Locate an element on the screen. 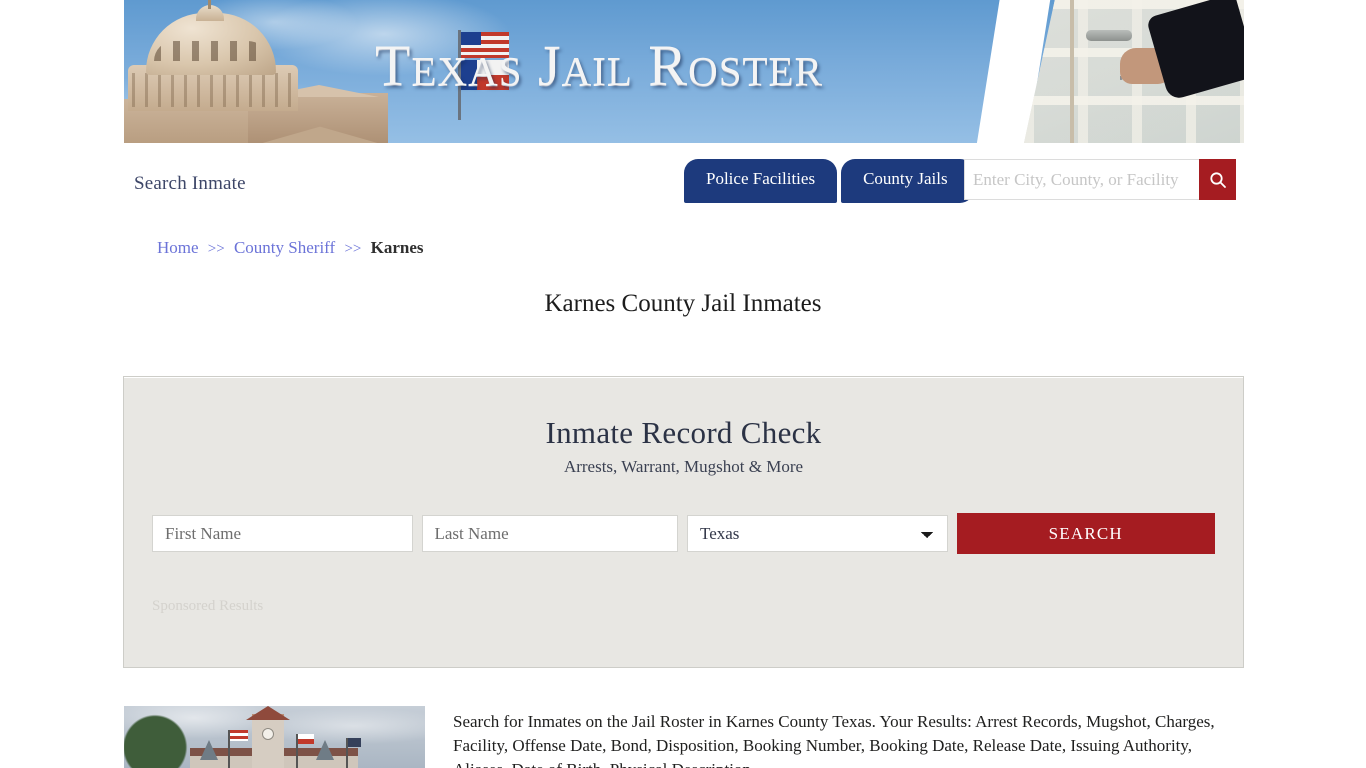 The height and width of the screenshot is (768, 1366). breadcrumb-current-karnes: Karnes is located at coordinates (397, 247).